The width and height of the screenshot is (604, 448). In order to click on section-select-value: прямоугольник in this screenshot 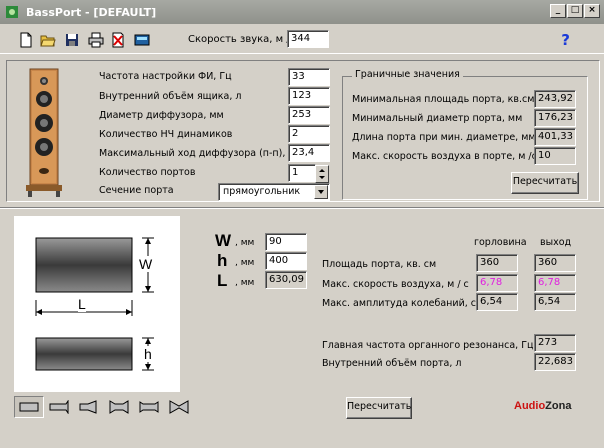, I will do `click(262, 191)`.